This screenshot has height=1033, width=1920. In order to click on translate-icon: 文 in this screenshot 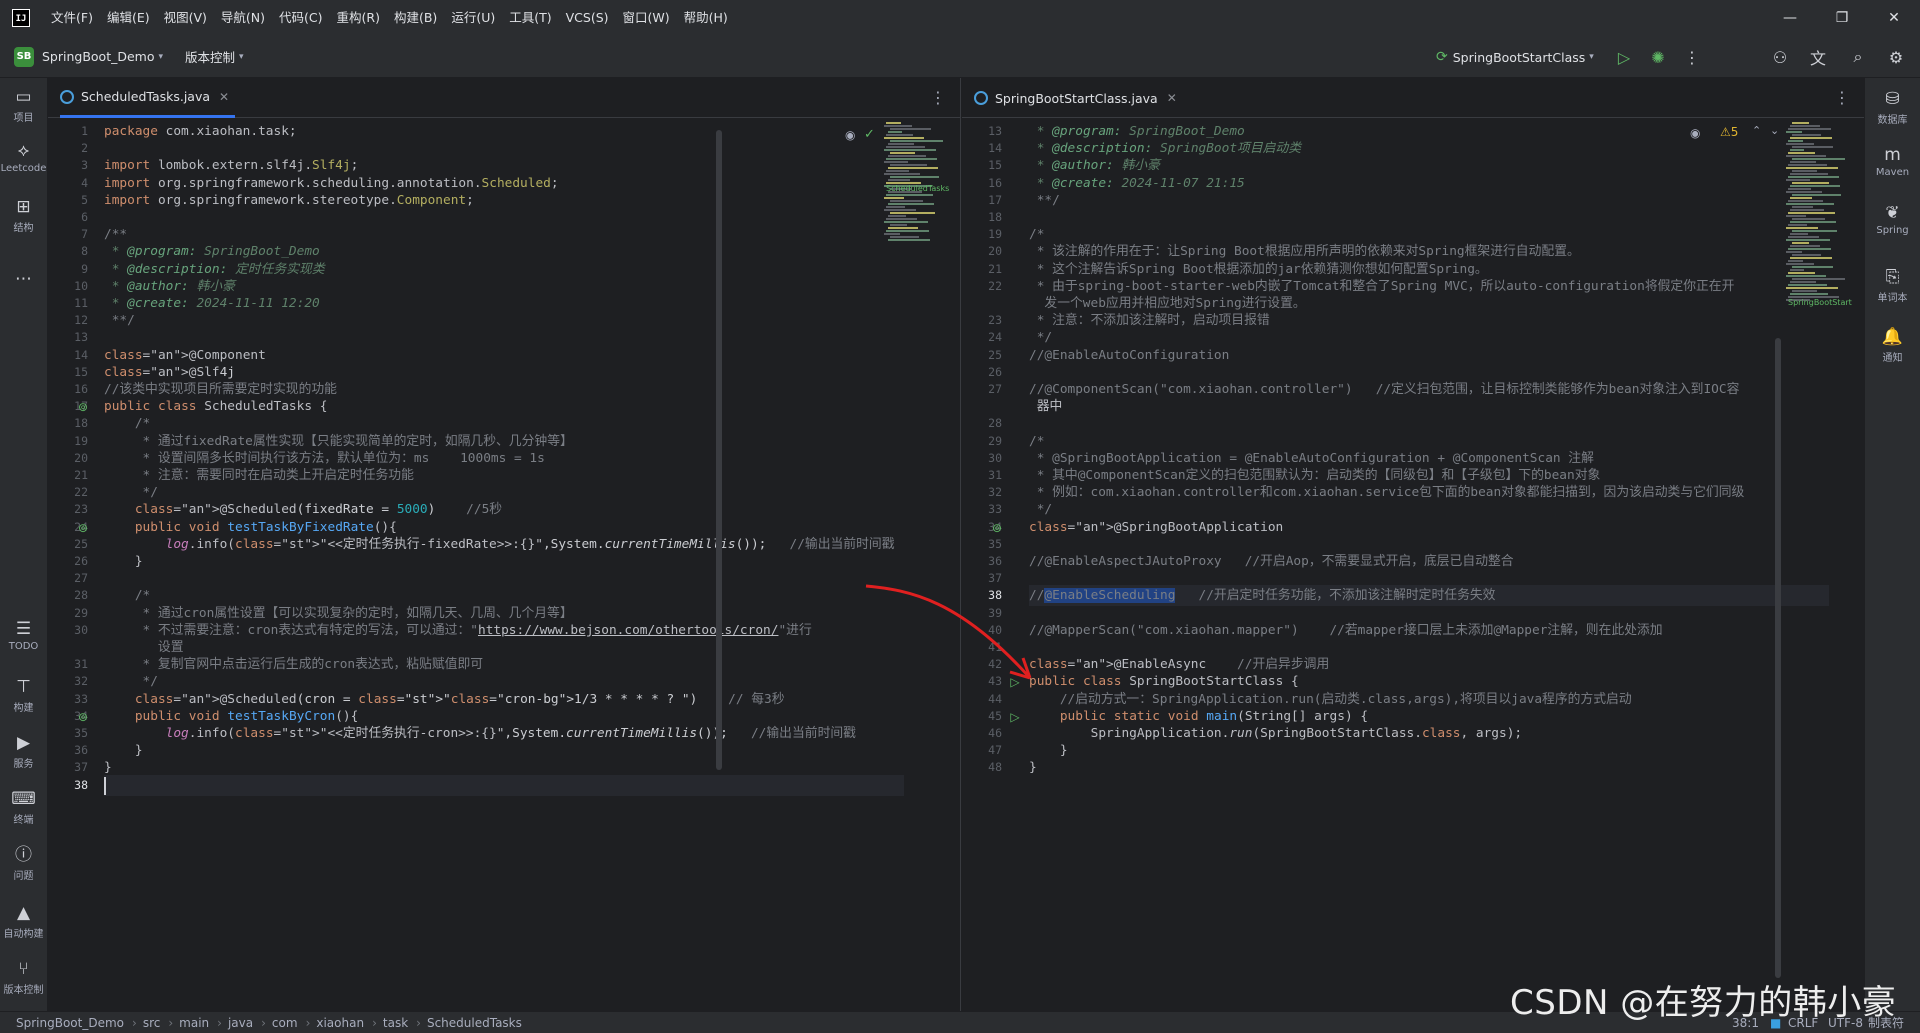, I will do `click(1818, 57)`.